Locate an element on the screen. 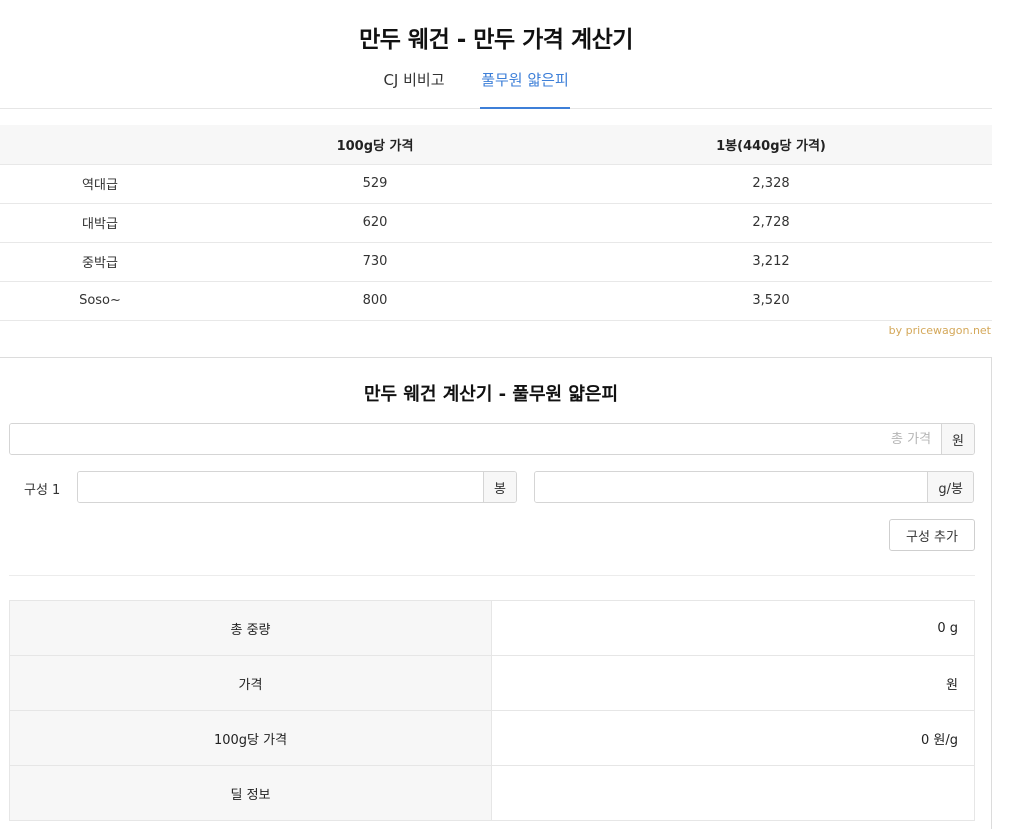 The height and width of the screenshot is (829, 1013). table-header-row: 100g당 가격 1봉(440g당 가격) is located at coordinates (496, 145).